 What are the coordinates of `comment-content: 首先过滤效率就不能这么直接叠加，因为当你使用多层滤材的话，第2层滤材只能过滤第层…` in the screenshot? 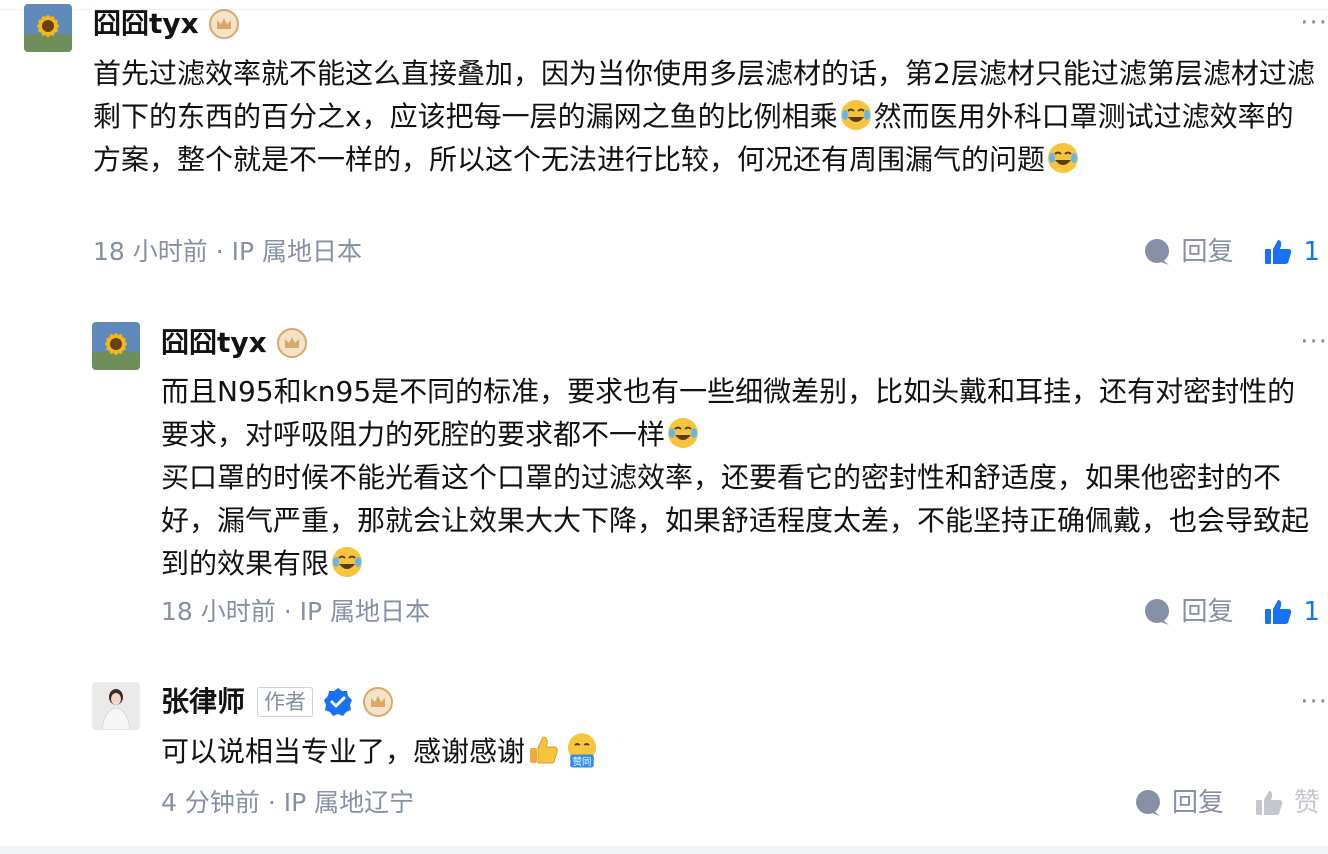 It's located at (705, 116).